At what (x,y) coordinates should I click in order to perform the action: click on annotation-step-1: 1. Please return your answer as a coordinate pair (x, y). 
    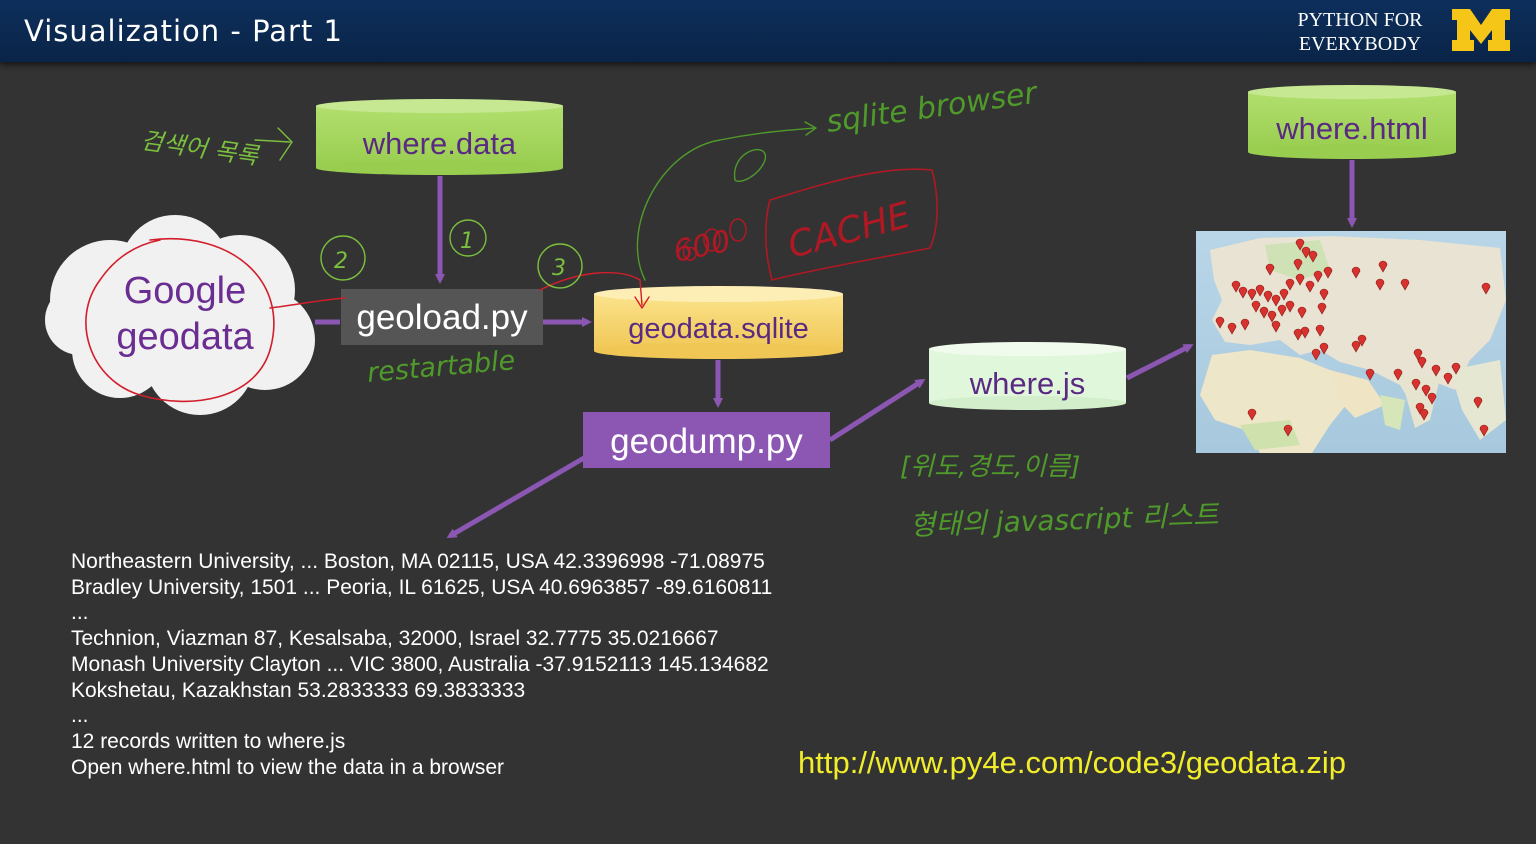
    Looking at the image, I should click on (467, 241).